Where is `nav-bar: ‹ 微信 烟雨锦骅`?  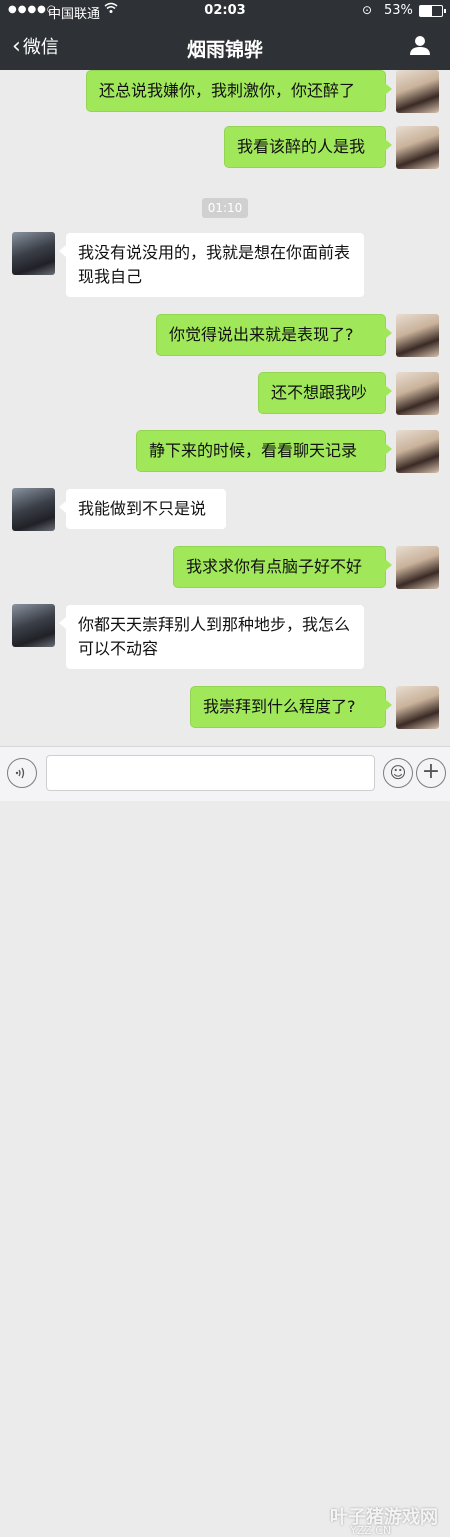 nav-bar: ‹ 微信 烟雨锦骅 is located at coordinates (225, 46).